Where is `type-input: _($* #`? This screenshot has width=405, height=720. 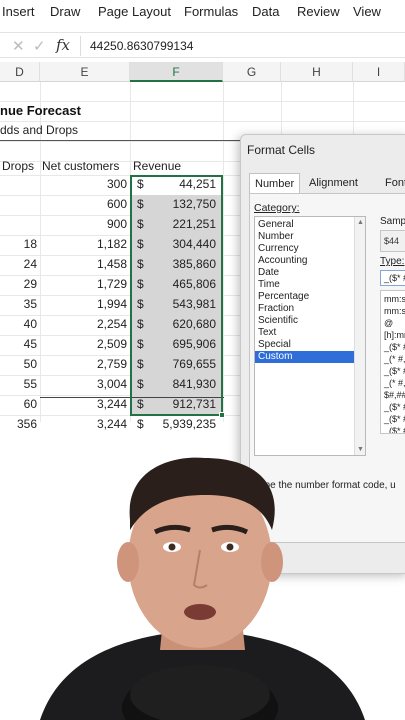 type-input: _($* # is located at coordinates (392, 278).